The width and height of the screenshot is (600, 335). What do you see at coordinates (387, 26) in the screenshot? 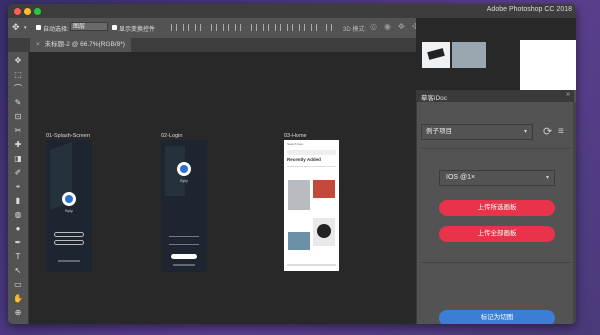
I see `3d-roll-icon: ◉` at bounding box center [387, 26].